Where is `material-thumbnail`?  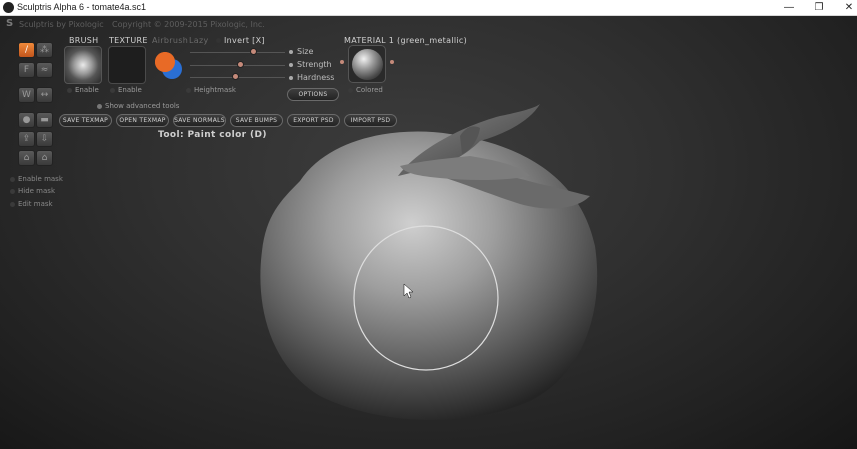
material-thumbnail is located at coordinates (367, 64).